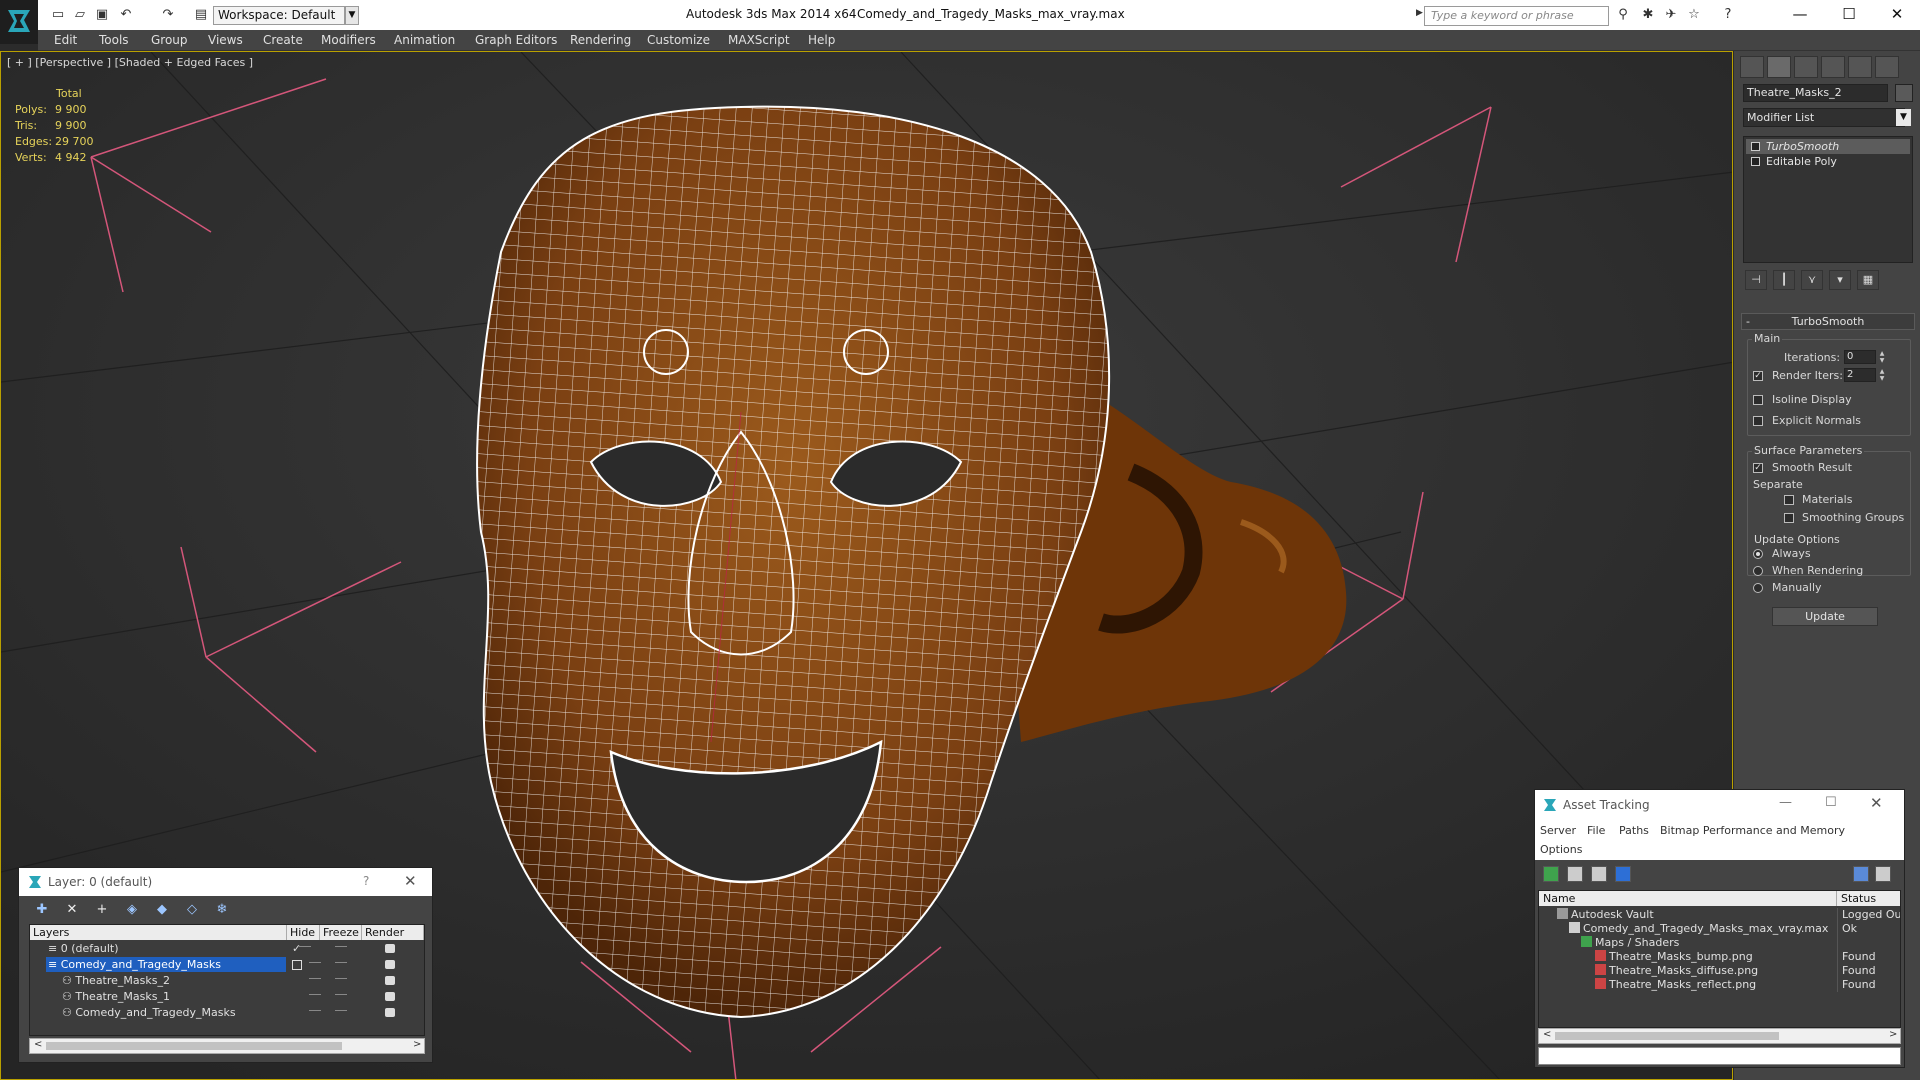 This screenshot has width=1920, height=1080. What do you see at coordinates (1812, 280) in the screenshot?
I see `make-unique-icon: ⋎` at bounding box center [1812, 280].